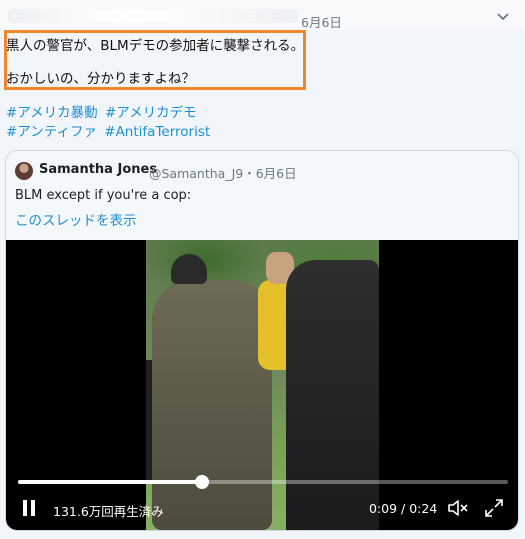 This screenshot has width=525, height=539. I want to click on mute-icon, so click(458, 508).